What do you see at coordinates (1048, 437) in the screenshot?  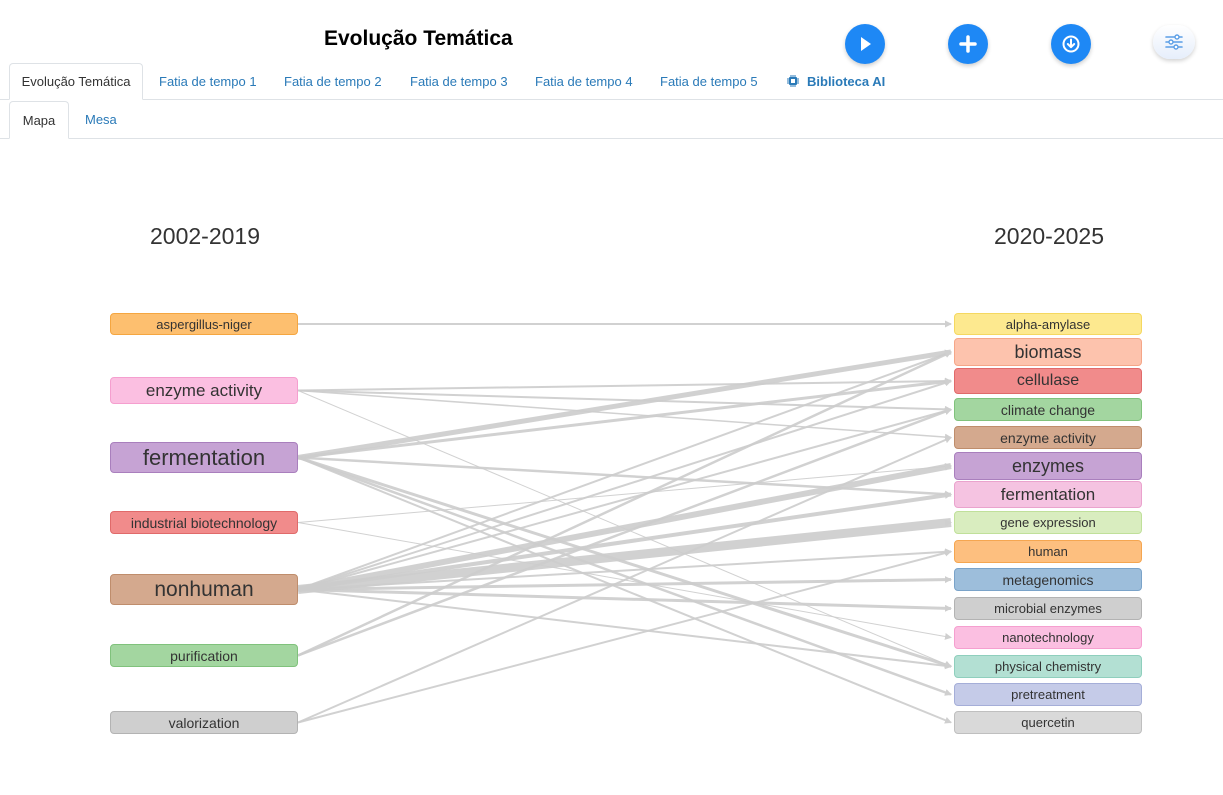 I see `right-node-enzyme-activity: enzyme activity` at bounding box center [1048, 437].